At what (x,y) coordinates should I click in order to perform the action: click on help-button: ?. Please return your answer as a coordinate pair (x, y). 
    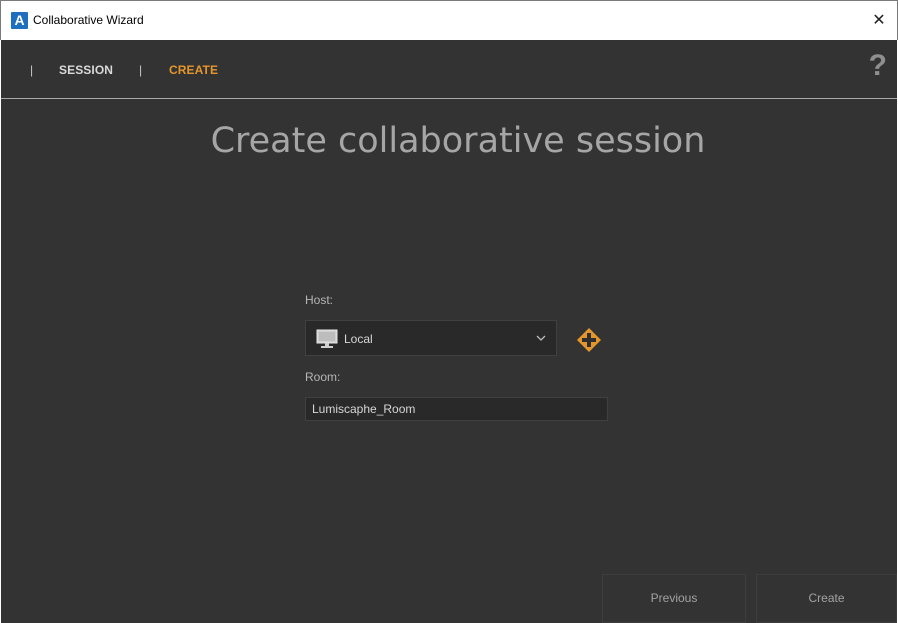
    Looking at the image, I should click on (878, 66).